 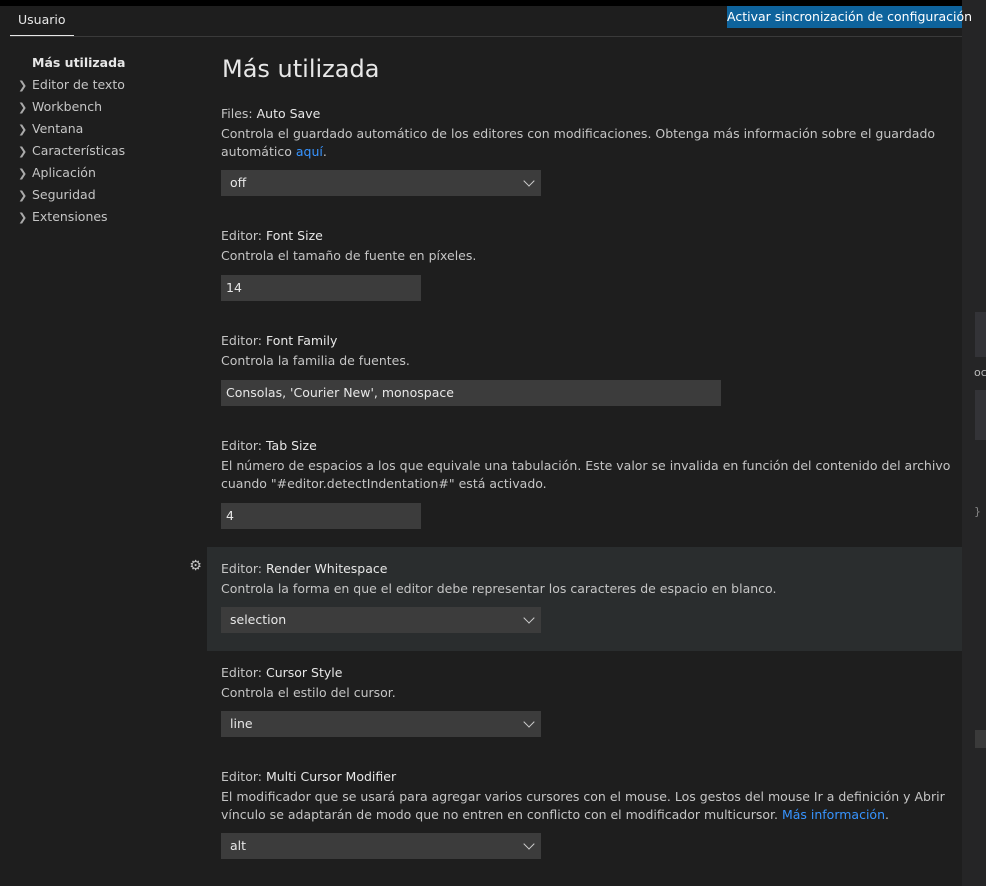 What do you see at coordinates (301, 69) in the screenshot?
I see `page-title: Más utilizada` at bounding box center [301, 69].